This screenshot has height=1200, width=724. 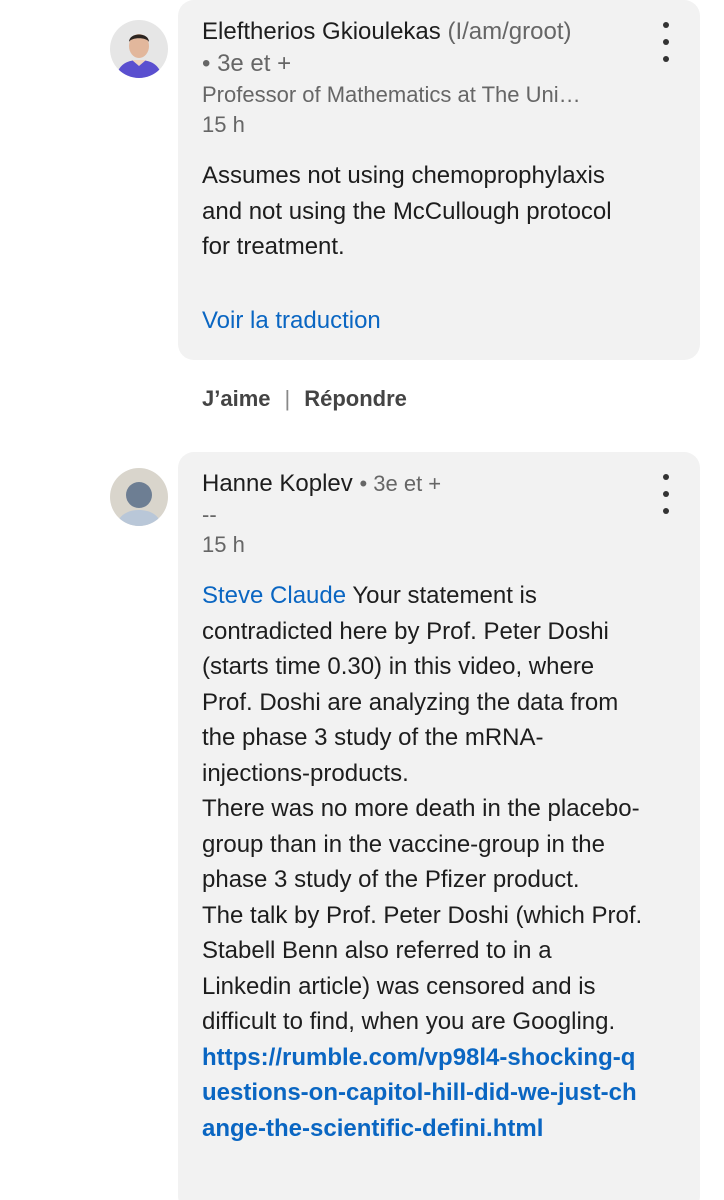 What do you see at coordinates (209, 514) in the screenshot?
I see `author-headline: --` at bounding box center [209, 514].